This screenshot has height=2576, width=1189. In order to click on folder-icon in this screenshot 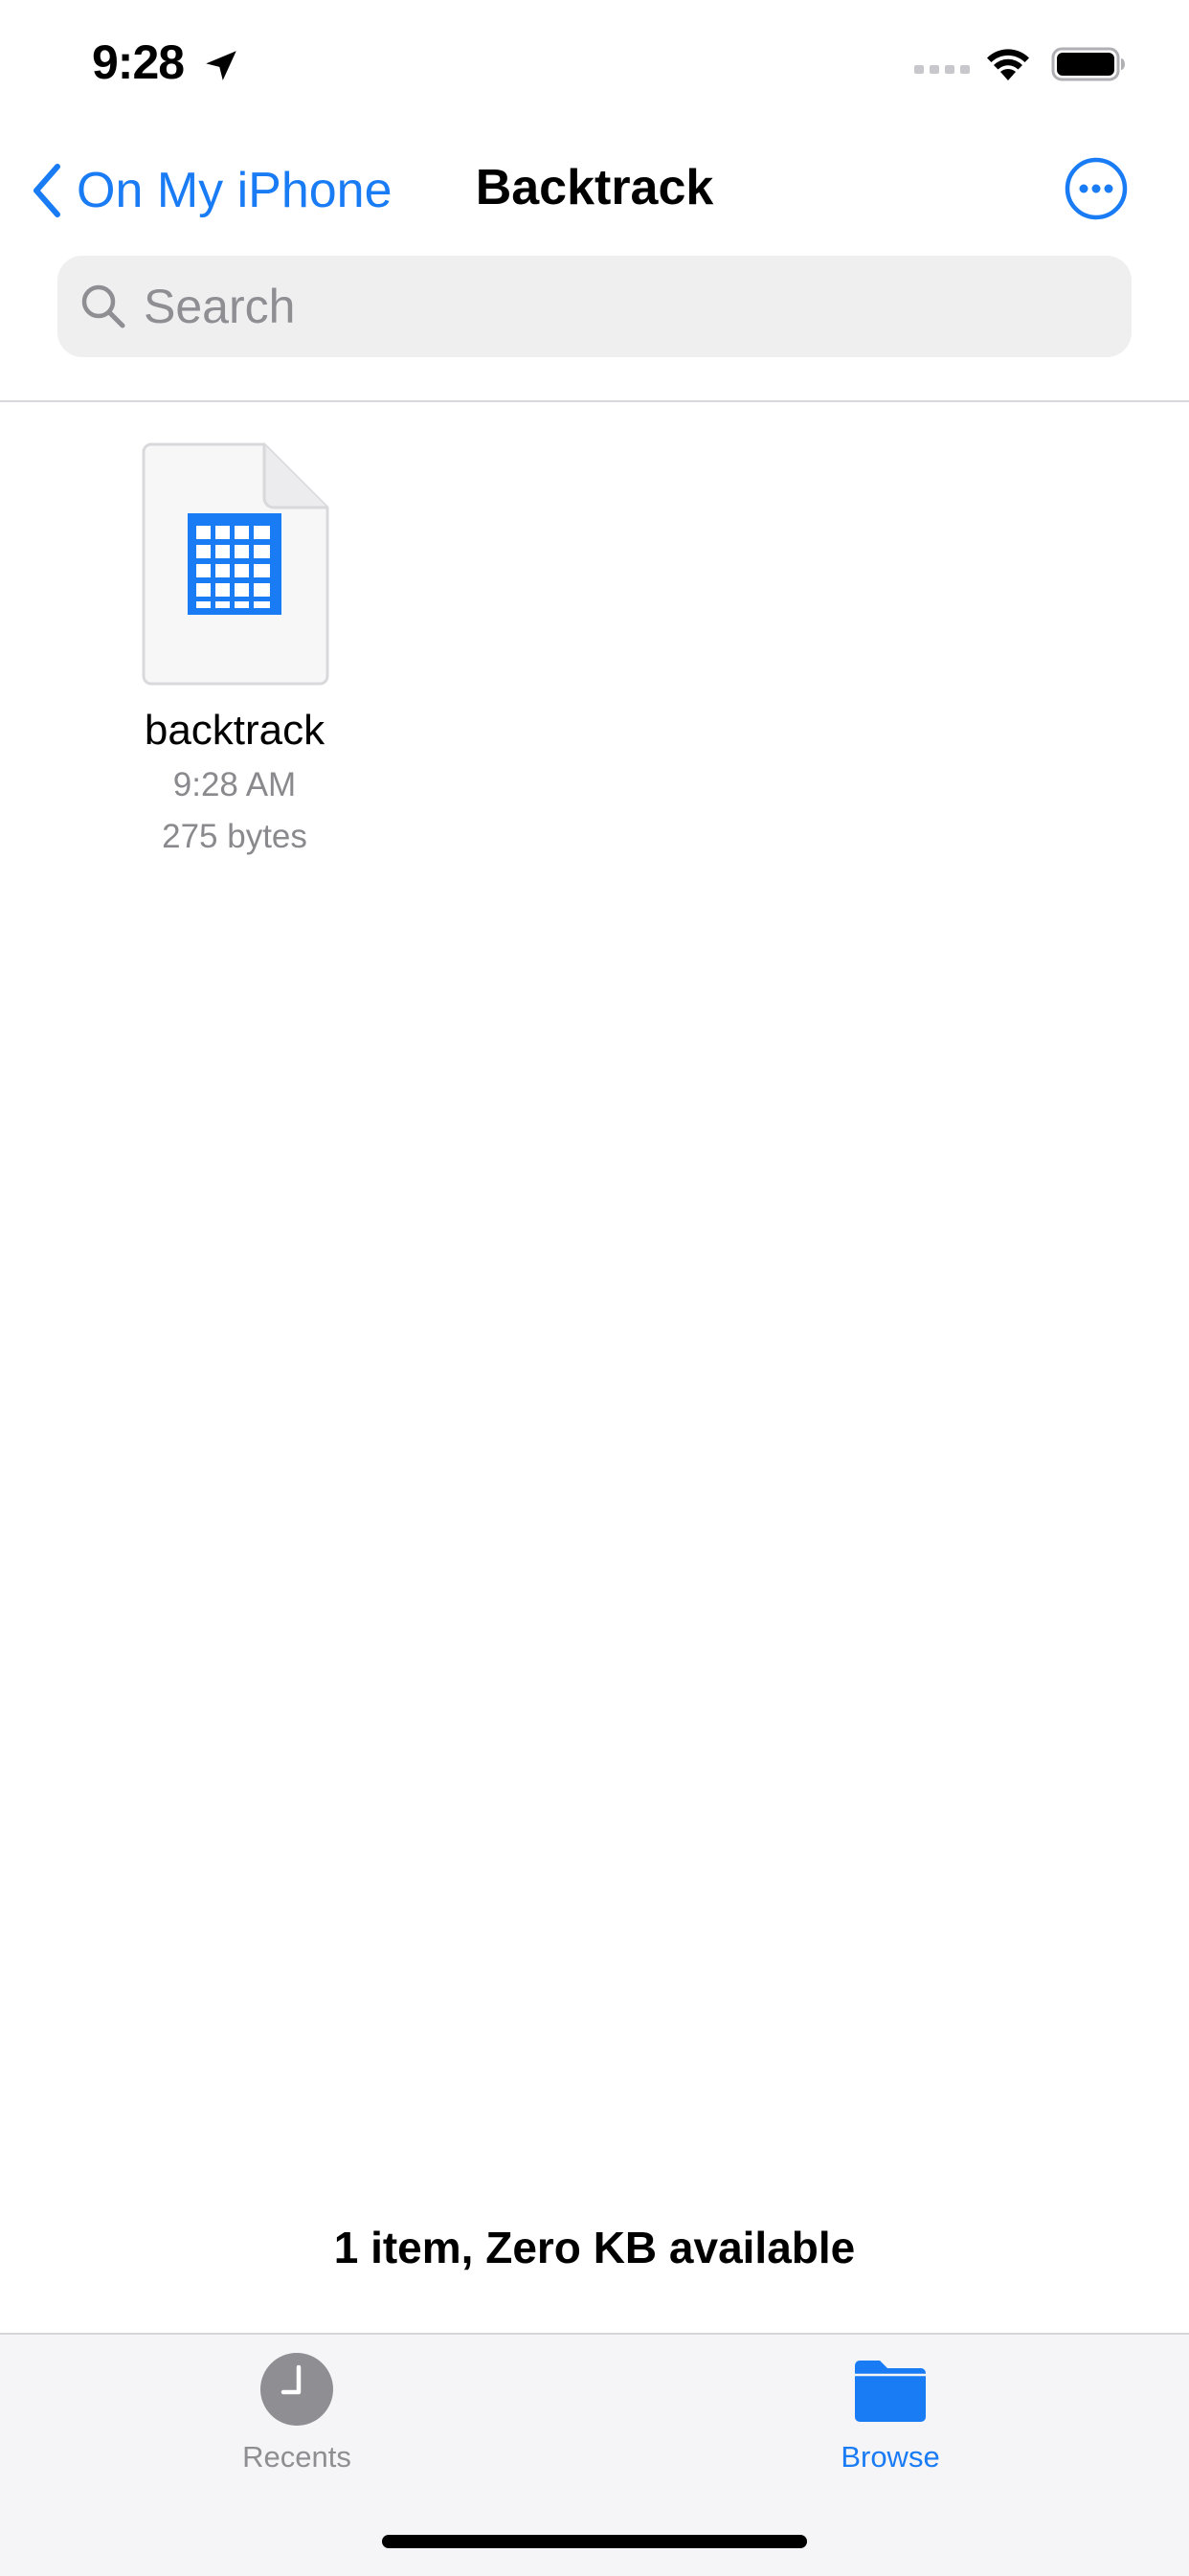, I will do `click(890, 2391)`.